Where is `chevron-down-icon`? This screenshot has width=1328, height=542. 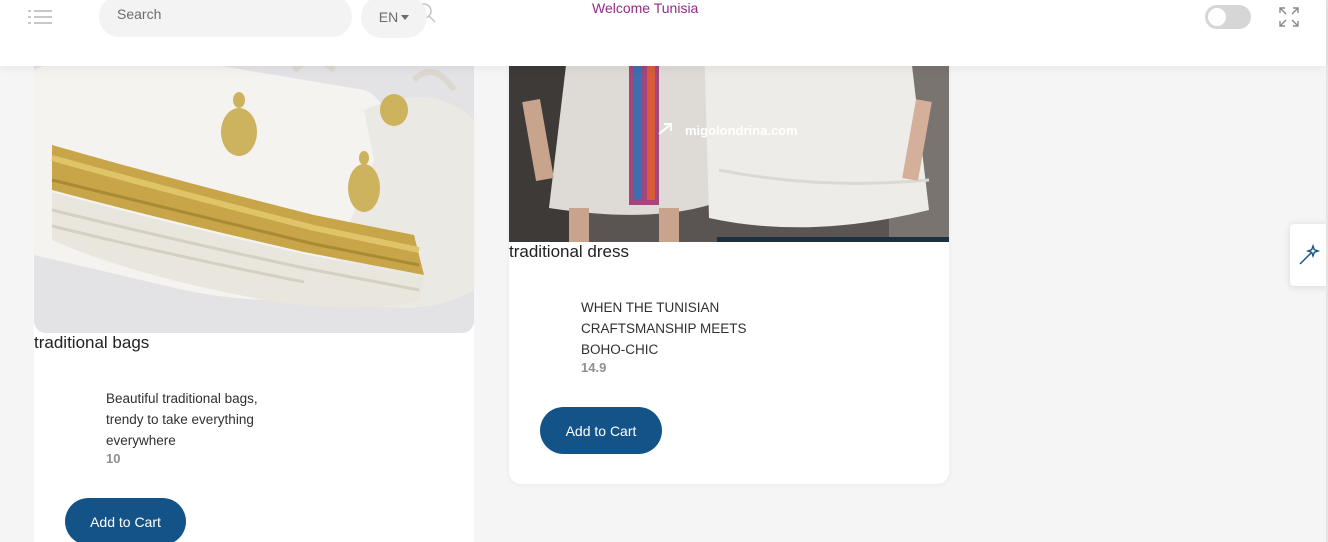 chevron-down-icon is located at coordinates (405, 17).